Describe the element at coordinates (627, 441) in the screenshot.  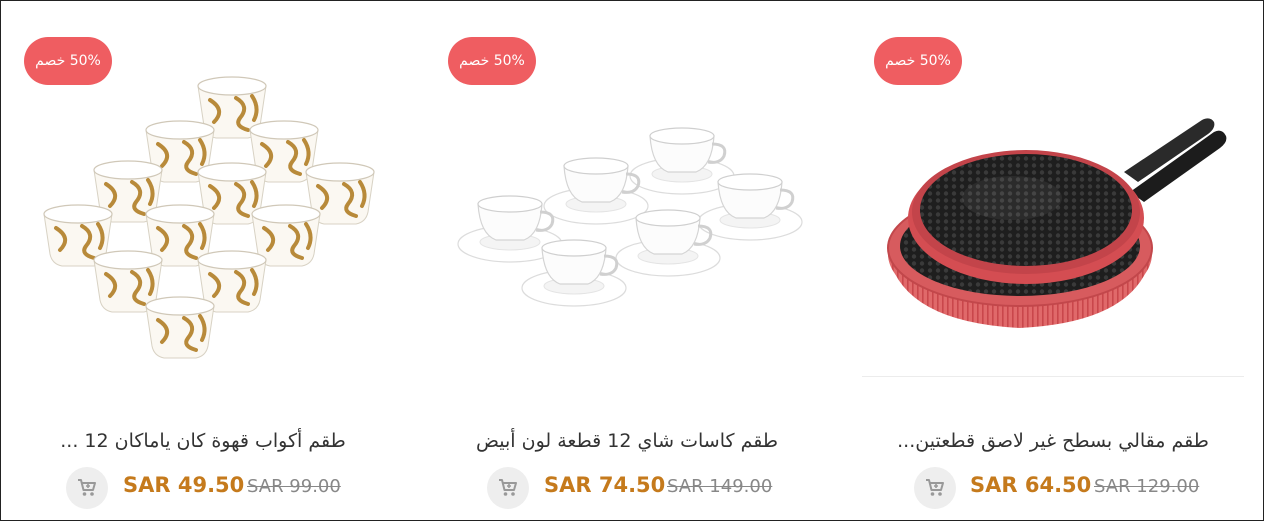
I see `product-title: طقم كاسات شاي 12 قطعة لون أبيض` at that location.